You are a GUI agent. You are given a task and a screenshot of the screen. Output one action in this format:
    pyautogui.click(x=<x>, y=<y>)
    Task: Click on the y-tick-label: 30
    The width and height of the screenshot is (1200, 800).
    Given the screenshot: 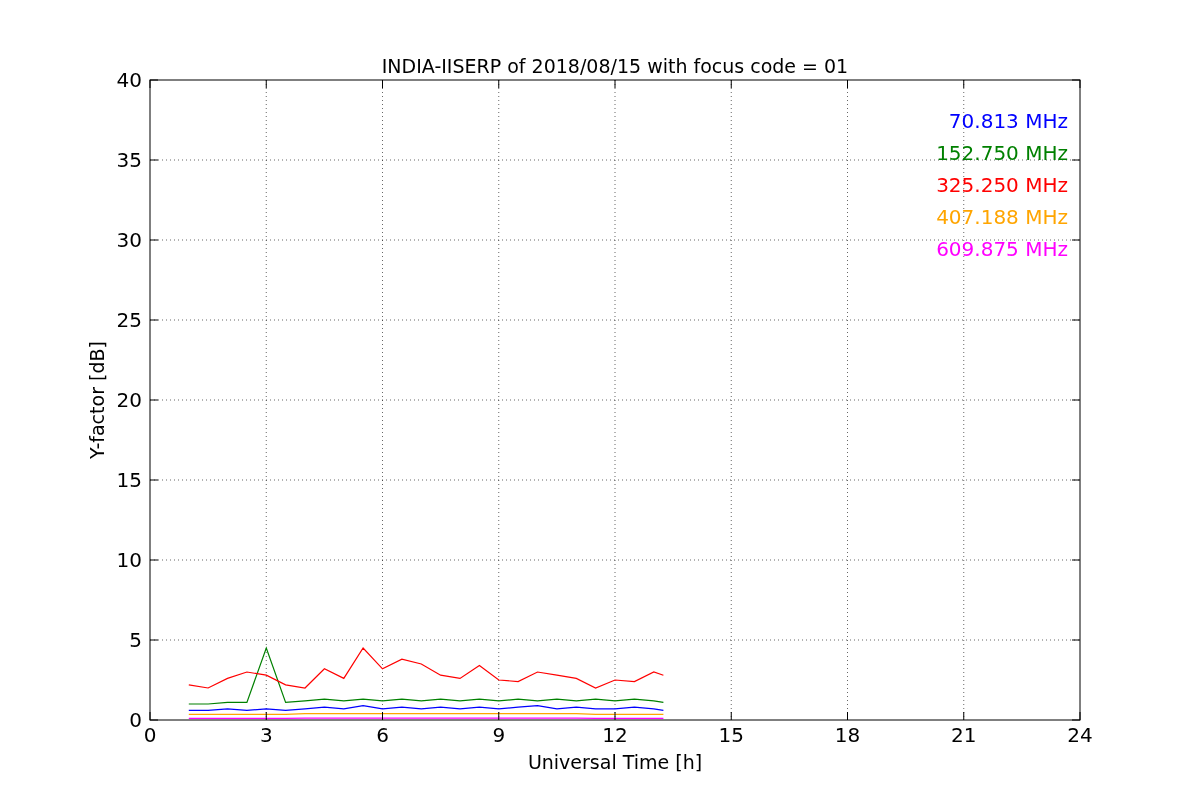 What is the action you would take?
    pyautogui.click(x=129, y=240)
    